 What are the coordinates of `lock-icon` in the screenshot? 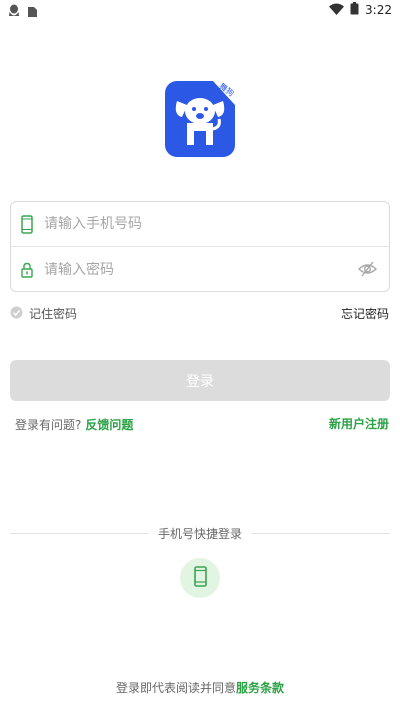 It's located at (27, 270).